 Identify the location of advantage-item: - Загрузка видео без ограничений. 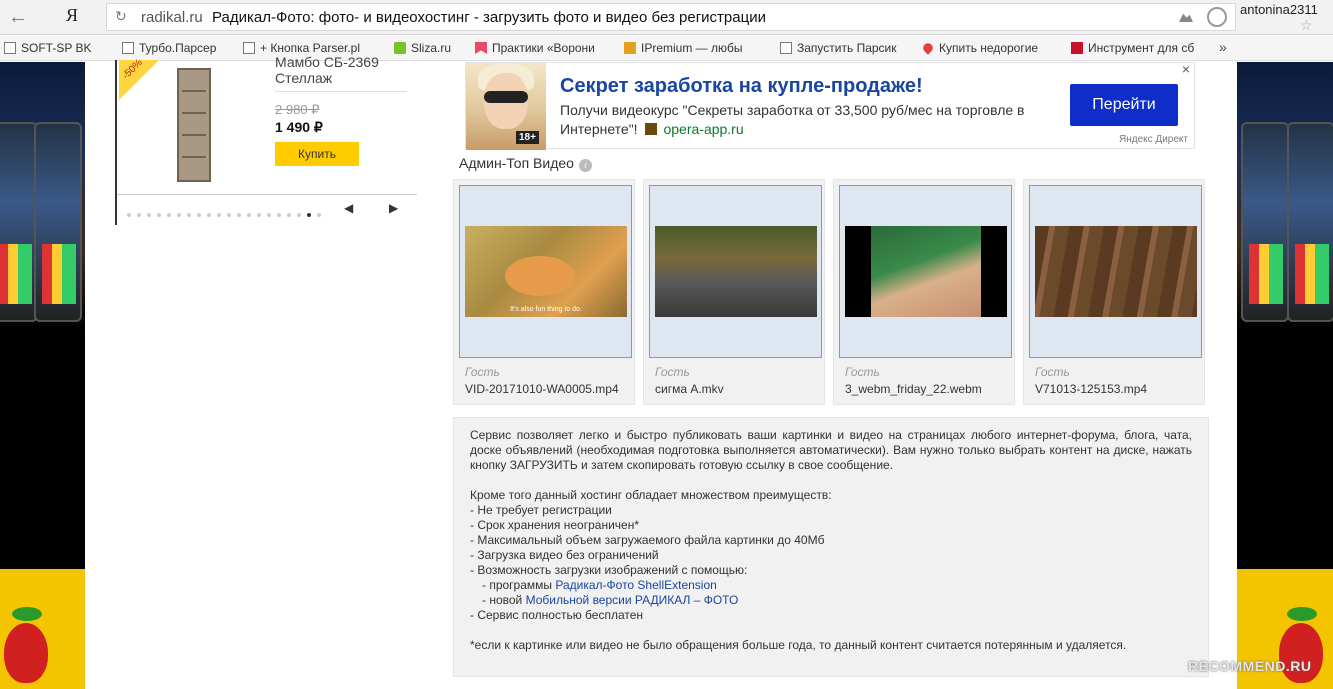
(564, 555).